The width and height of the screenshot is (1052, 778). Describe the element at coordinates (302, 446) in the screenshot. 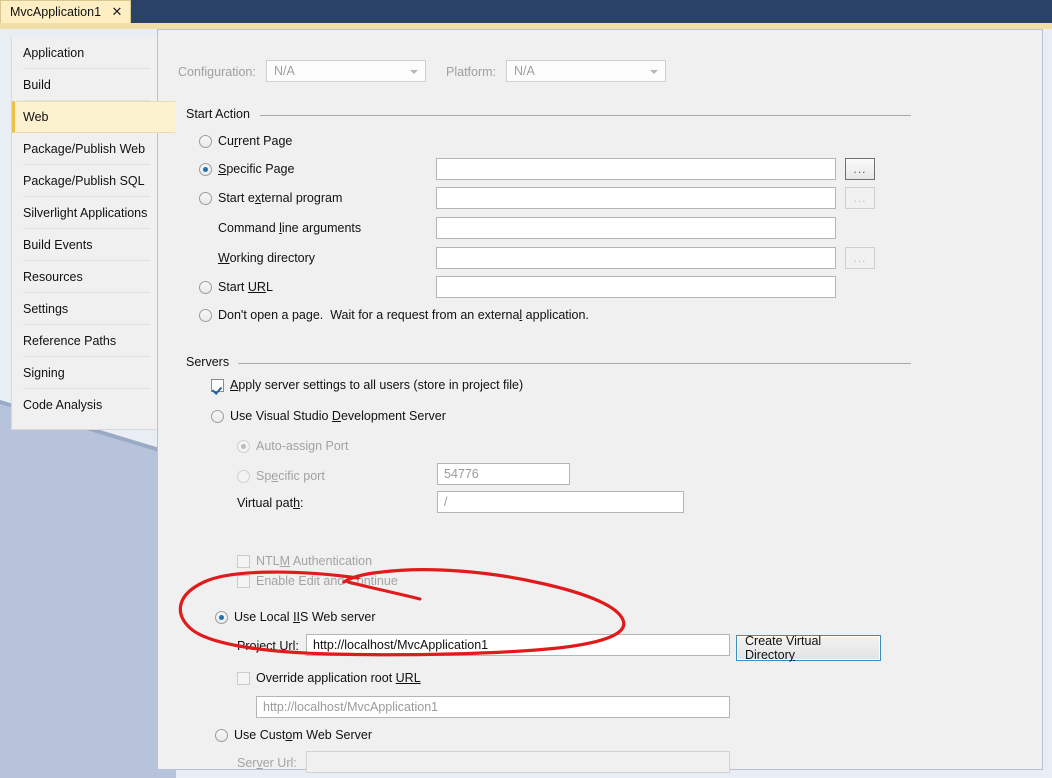

I see `radio-auto-assign-port-label: Auto-assign Port` at that location.